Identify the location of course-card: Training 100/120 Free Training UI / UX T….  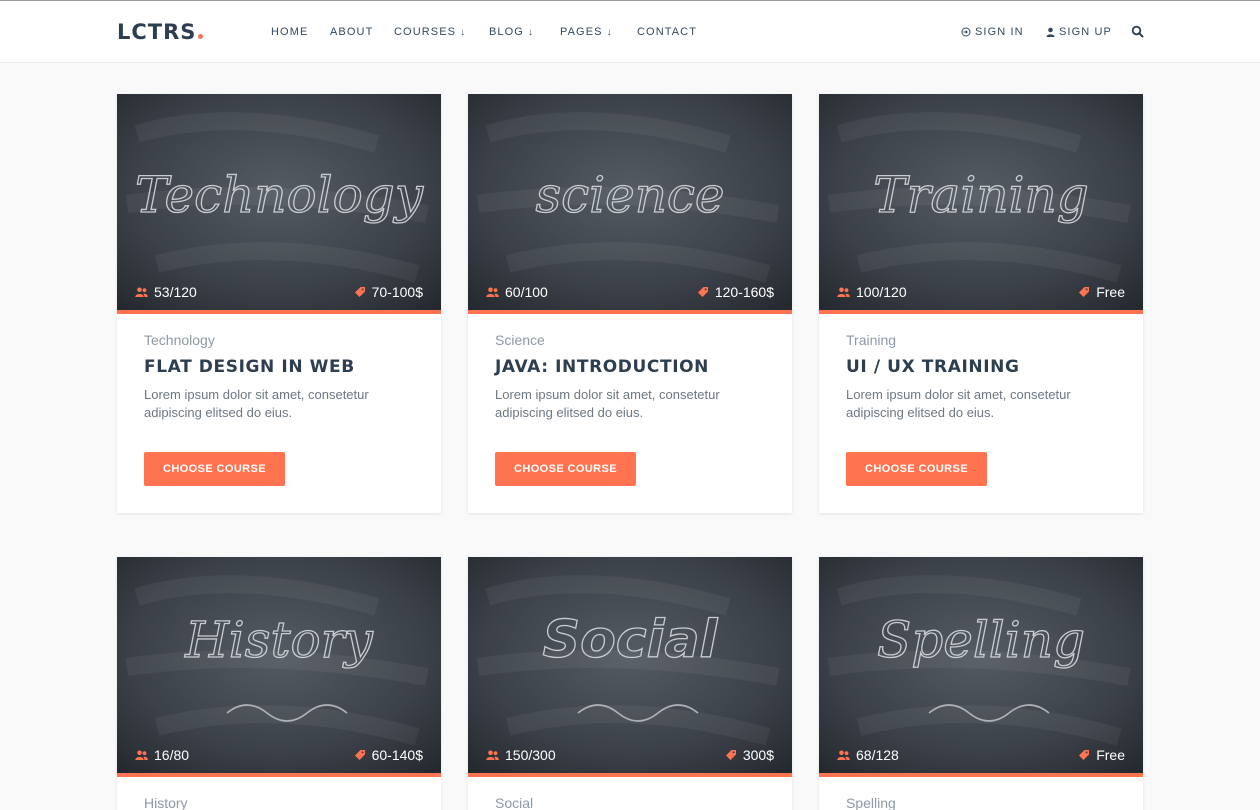
(981, 303).